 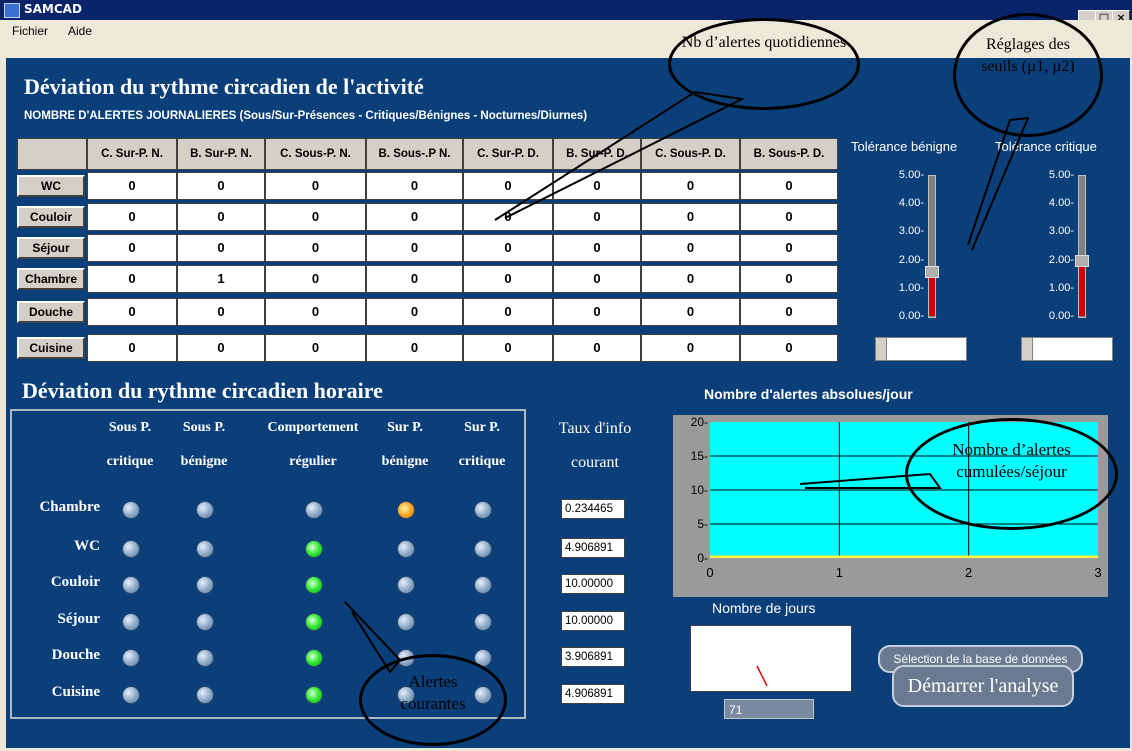 I want to click on annotation-cumulative-alerts: Nombre d’alertes cumulées/séjour, so click(x=1011, y=474).